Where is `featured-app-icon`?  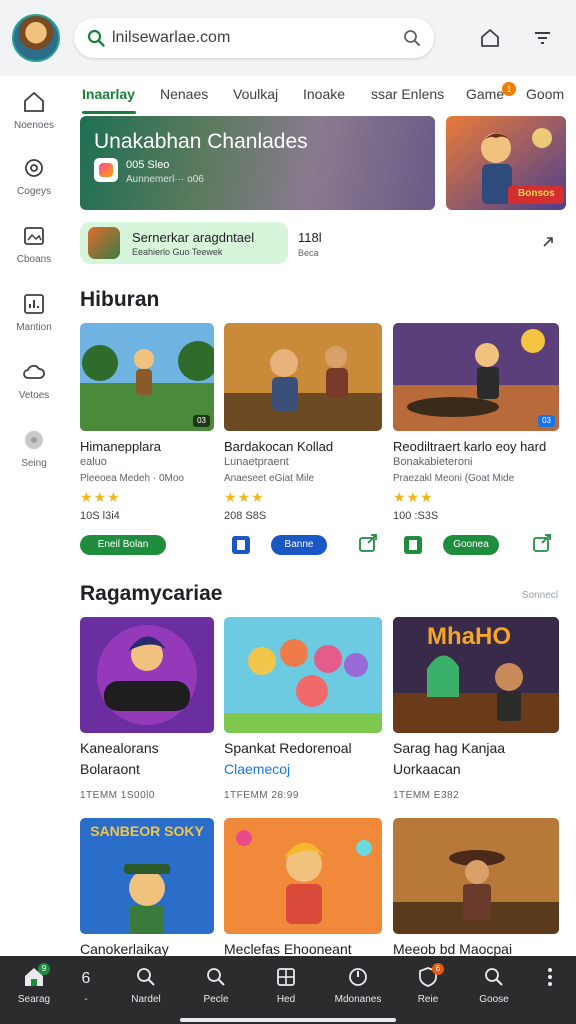
featured-app-icon is located at coordinates (104, 243).